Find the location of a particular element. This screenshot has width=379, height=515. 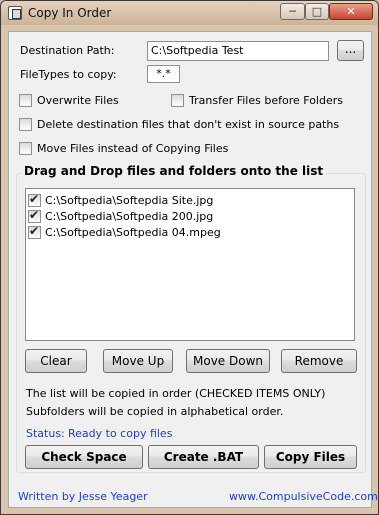

list-item: C:\Softpedia\Softpedia 200.jpg is located at coordinates (188, 216).